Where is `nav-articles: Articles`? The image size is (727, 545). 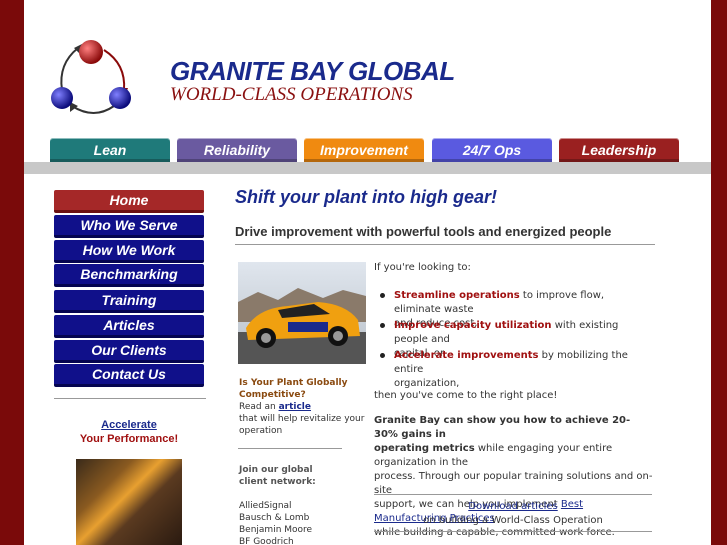 nav-articles: Articles is located at coordinates (129, 326).